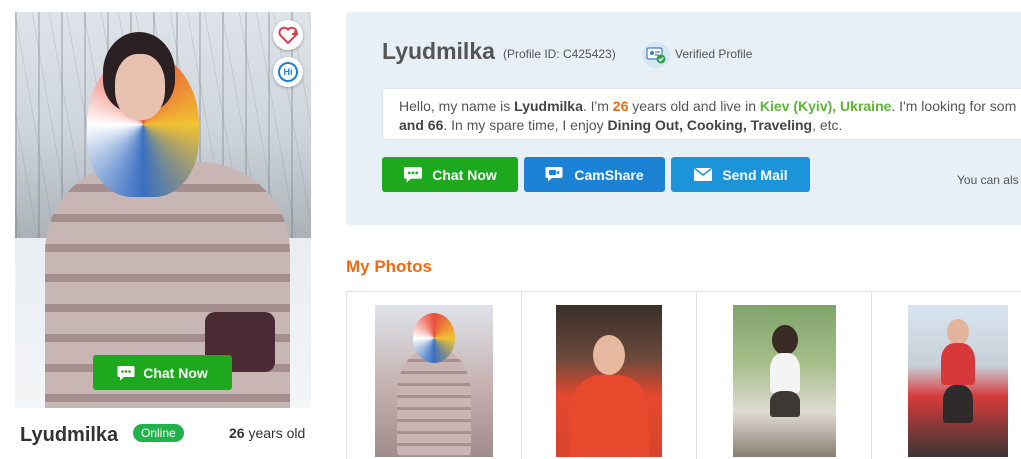  I want to click on thumb-scarf, so click(434, 338).